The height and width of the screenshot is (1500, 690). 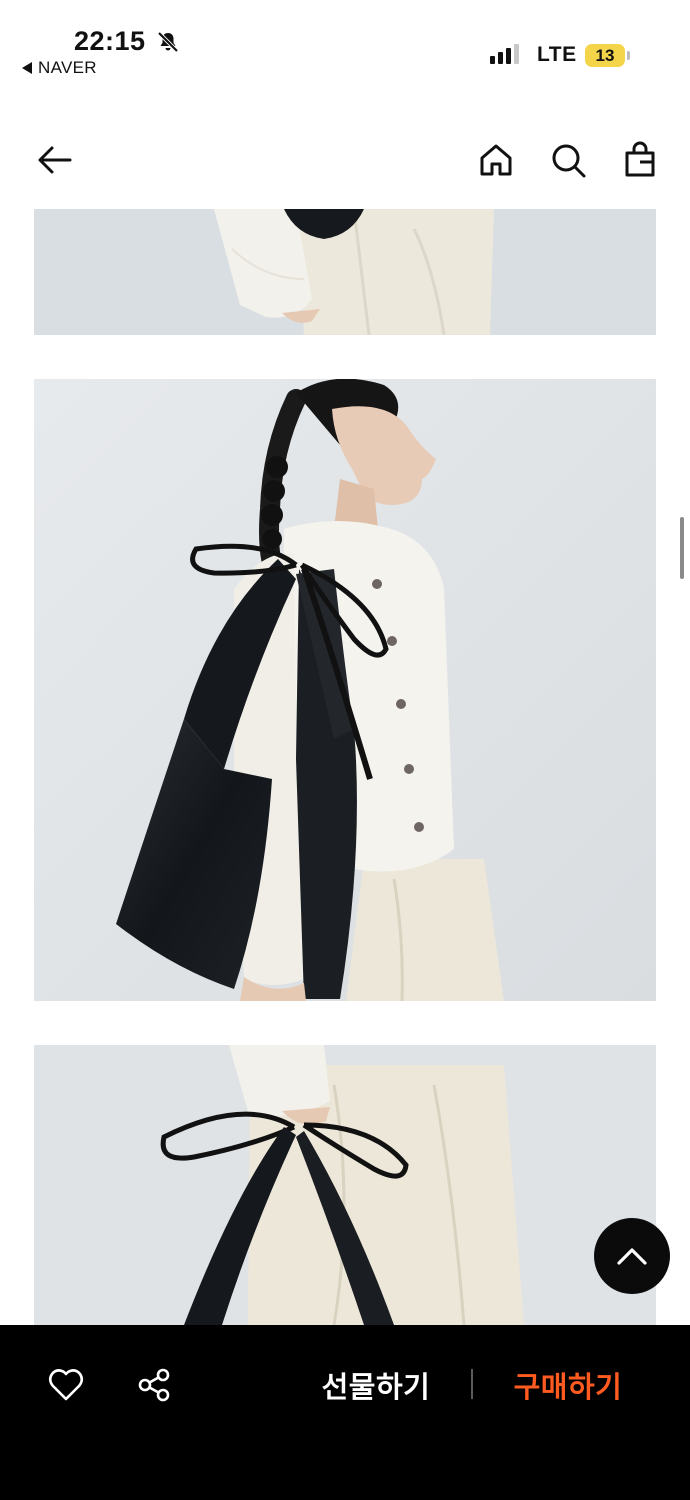 I want to click on status-bar: 22:15 NAVER LTE 13, so click(x=345, y=45).